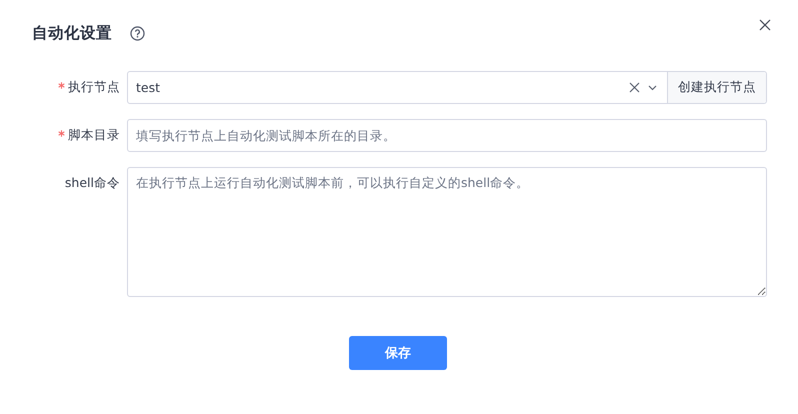 This screenshot has width=798, height=414. What do you see at coordinates (765, 25) in the screenshot?
I see `close-icon` at bounding box center [765, 25].